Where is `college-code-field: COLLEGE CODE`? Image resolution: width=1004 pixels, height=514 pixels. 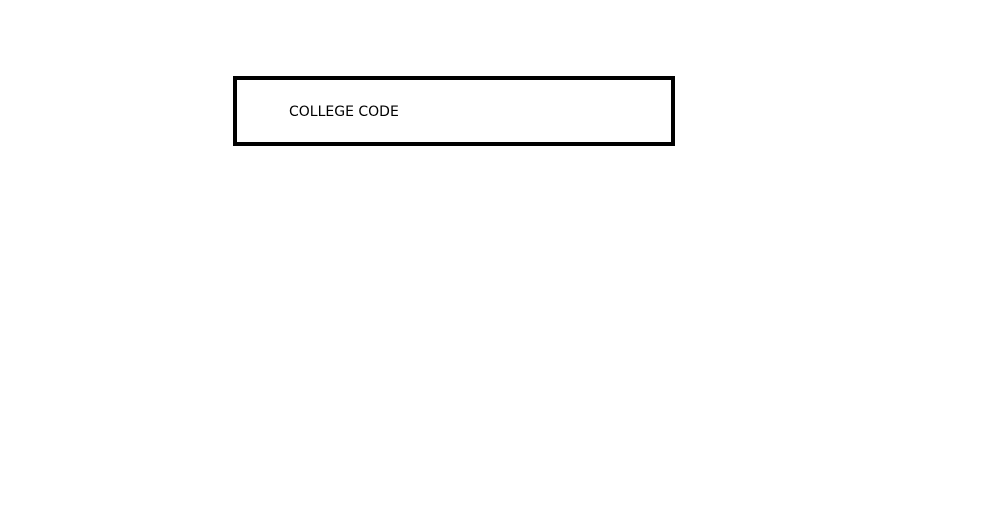
college-code-field: COLLEGE CODE is located at coordinates (454, 111).